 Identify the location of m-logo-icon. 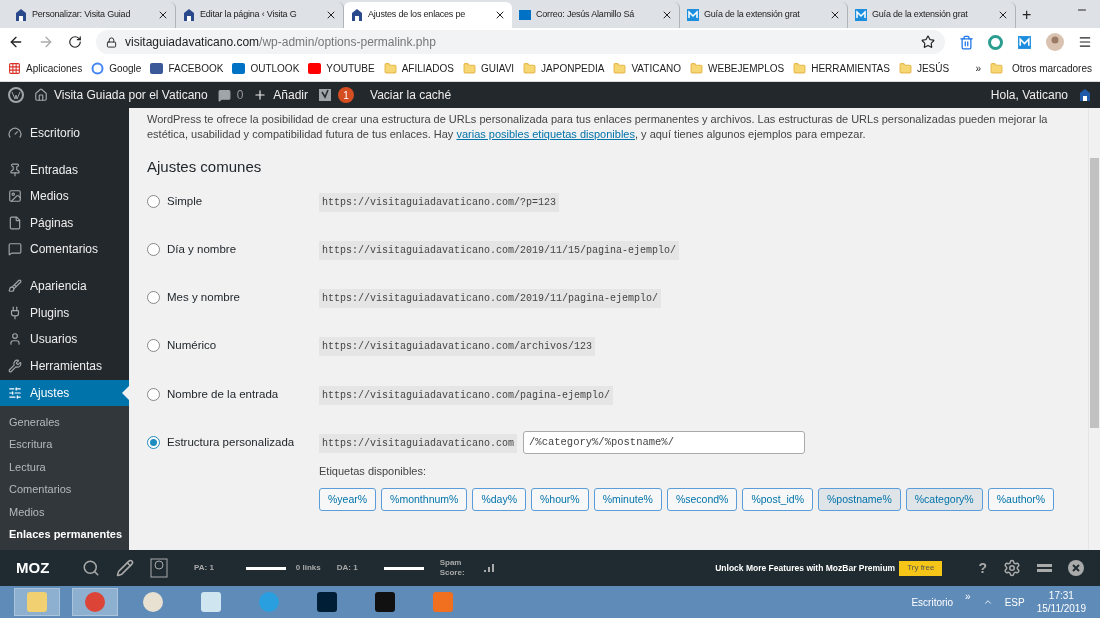
(1024, 42).